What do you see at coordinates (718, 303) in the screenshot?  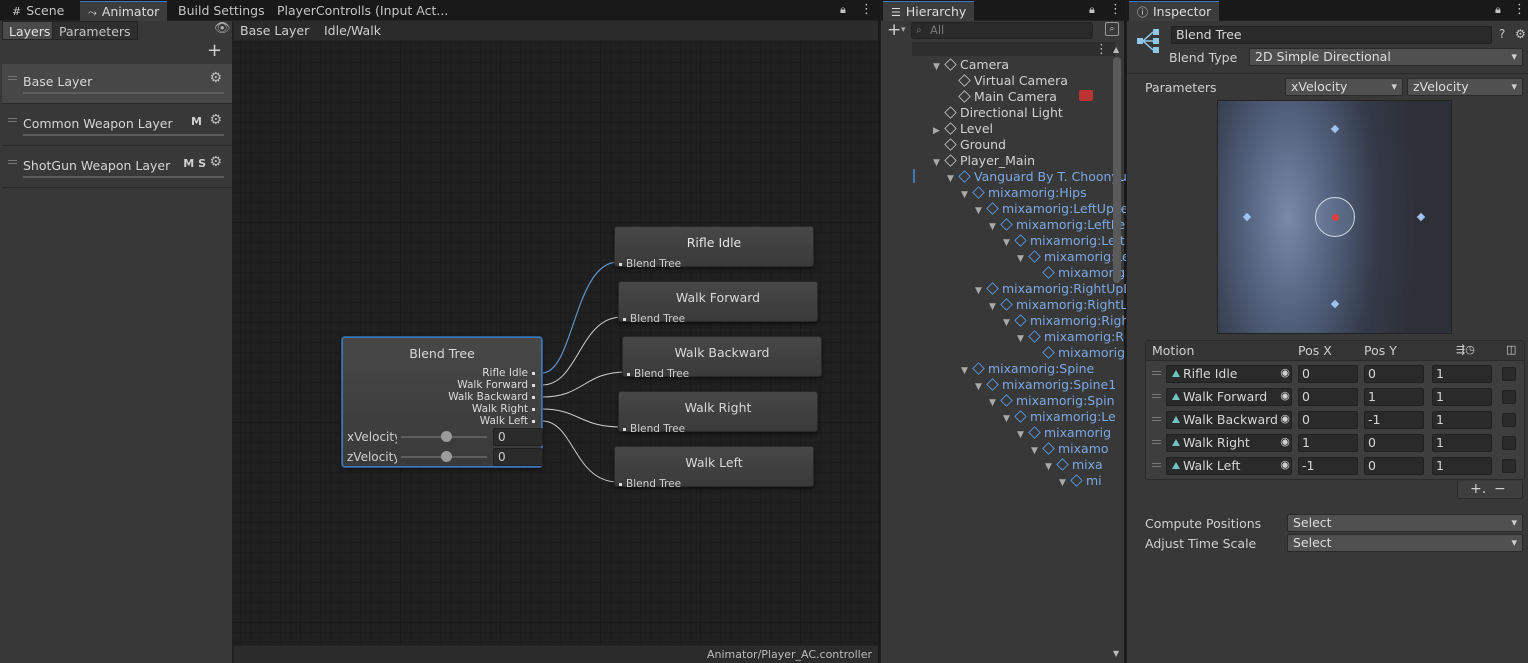 I see `node-walk-forward: Walk Forward Blend Tree` at bounding box center [718, 303].